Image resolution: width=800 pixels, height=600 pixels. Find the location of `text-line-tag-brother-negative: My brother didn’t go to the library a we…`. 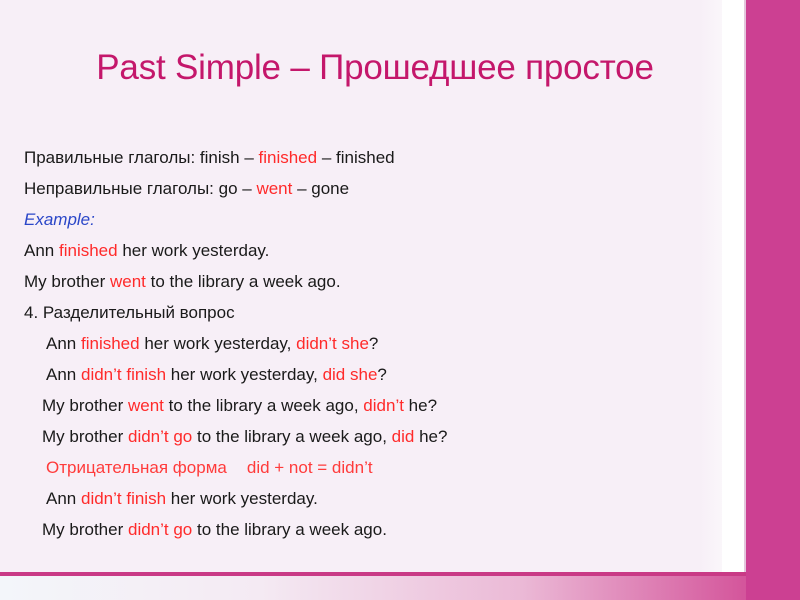

text-line-tag-brother-negative: My brother didn’t go to the library a we… is located at coordinates (357, 436).